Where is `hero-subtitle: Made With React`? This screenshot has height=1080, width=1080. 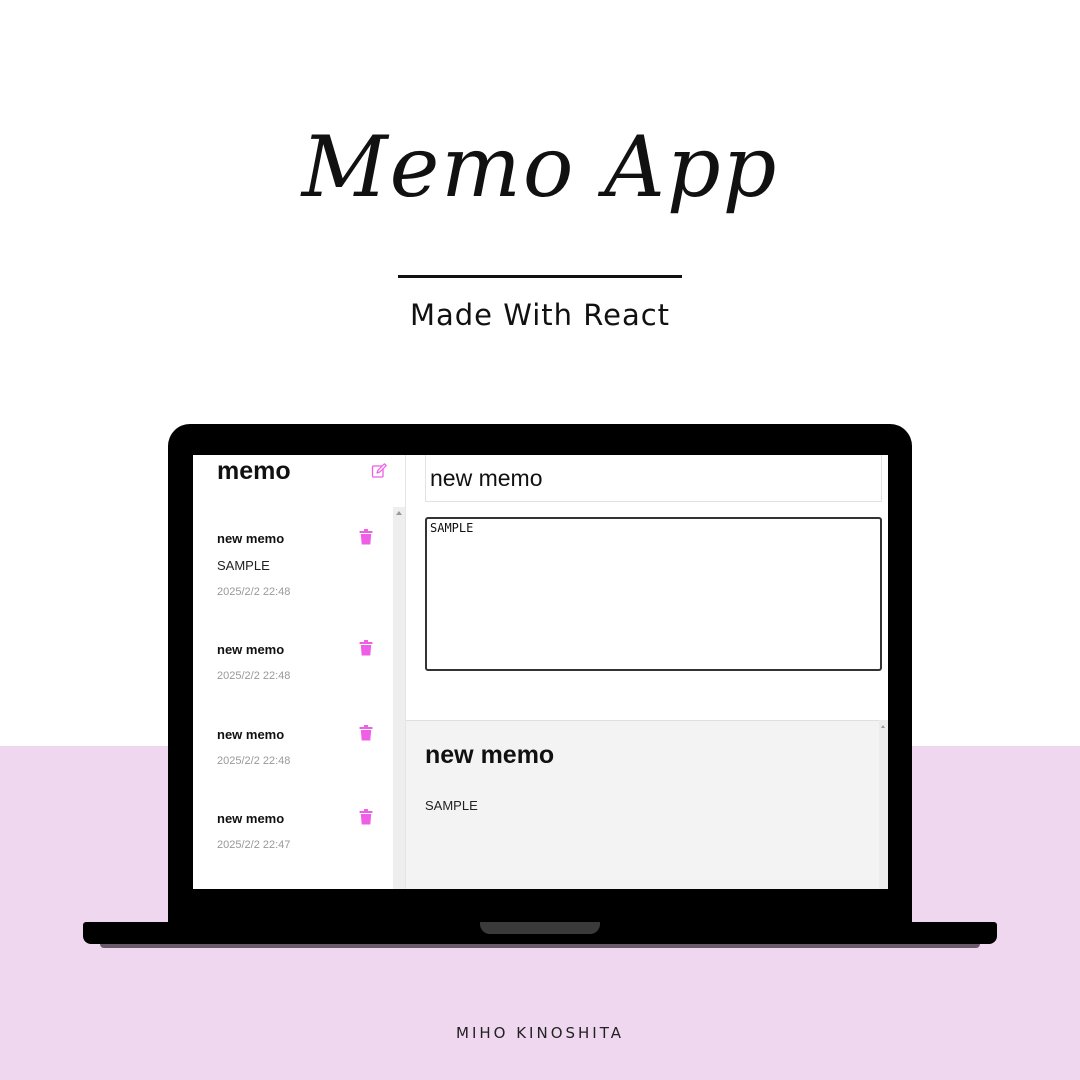
hero-subtitle: Made With React is located at coordinates (540, 315).